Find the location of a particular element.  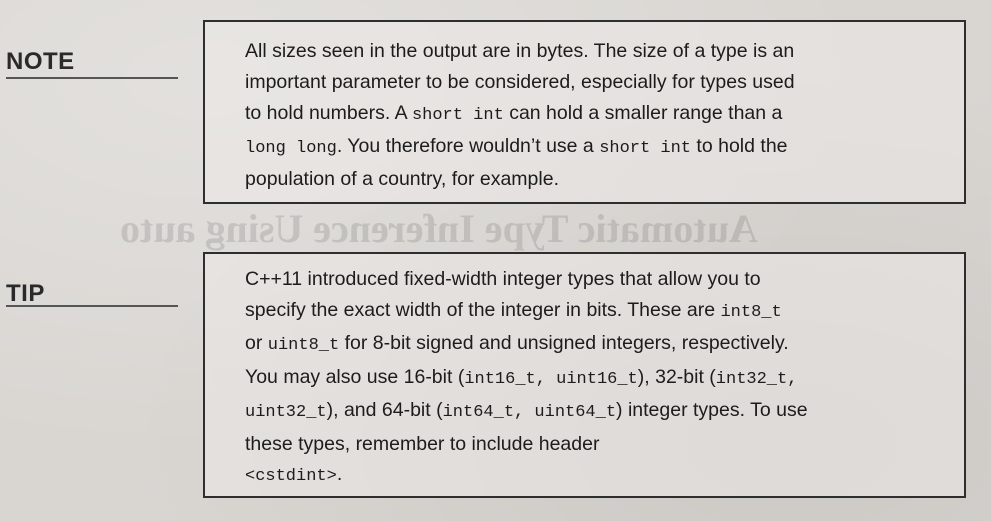

bleed-through-heading: Automatic Type Inference Using auto is located at coordinates (439, 228).